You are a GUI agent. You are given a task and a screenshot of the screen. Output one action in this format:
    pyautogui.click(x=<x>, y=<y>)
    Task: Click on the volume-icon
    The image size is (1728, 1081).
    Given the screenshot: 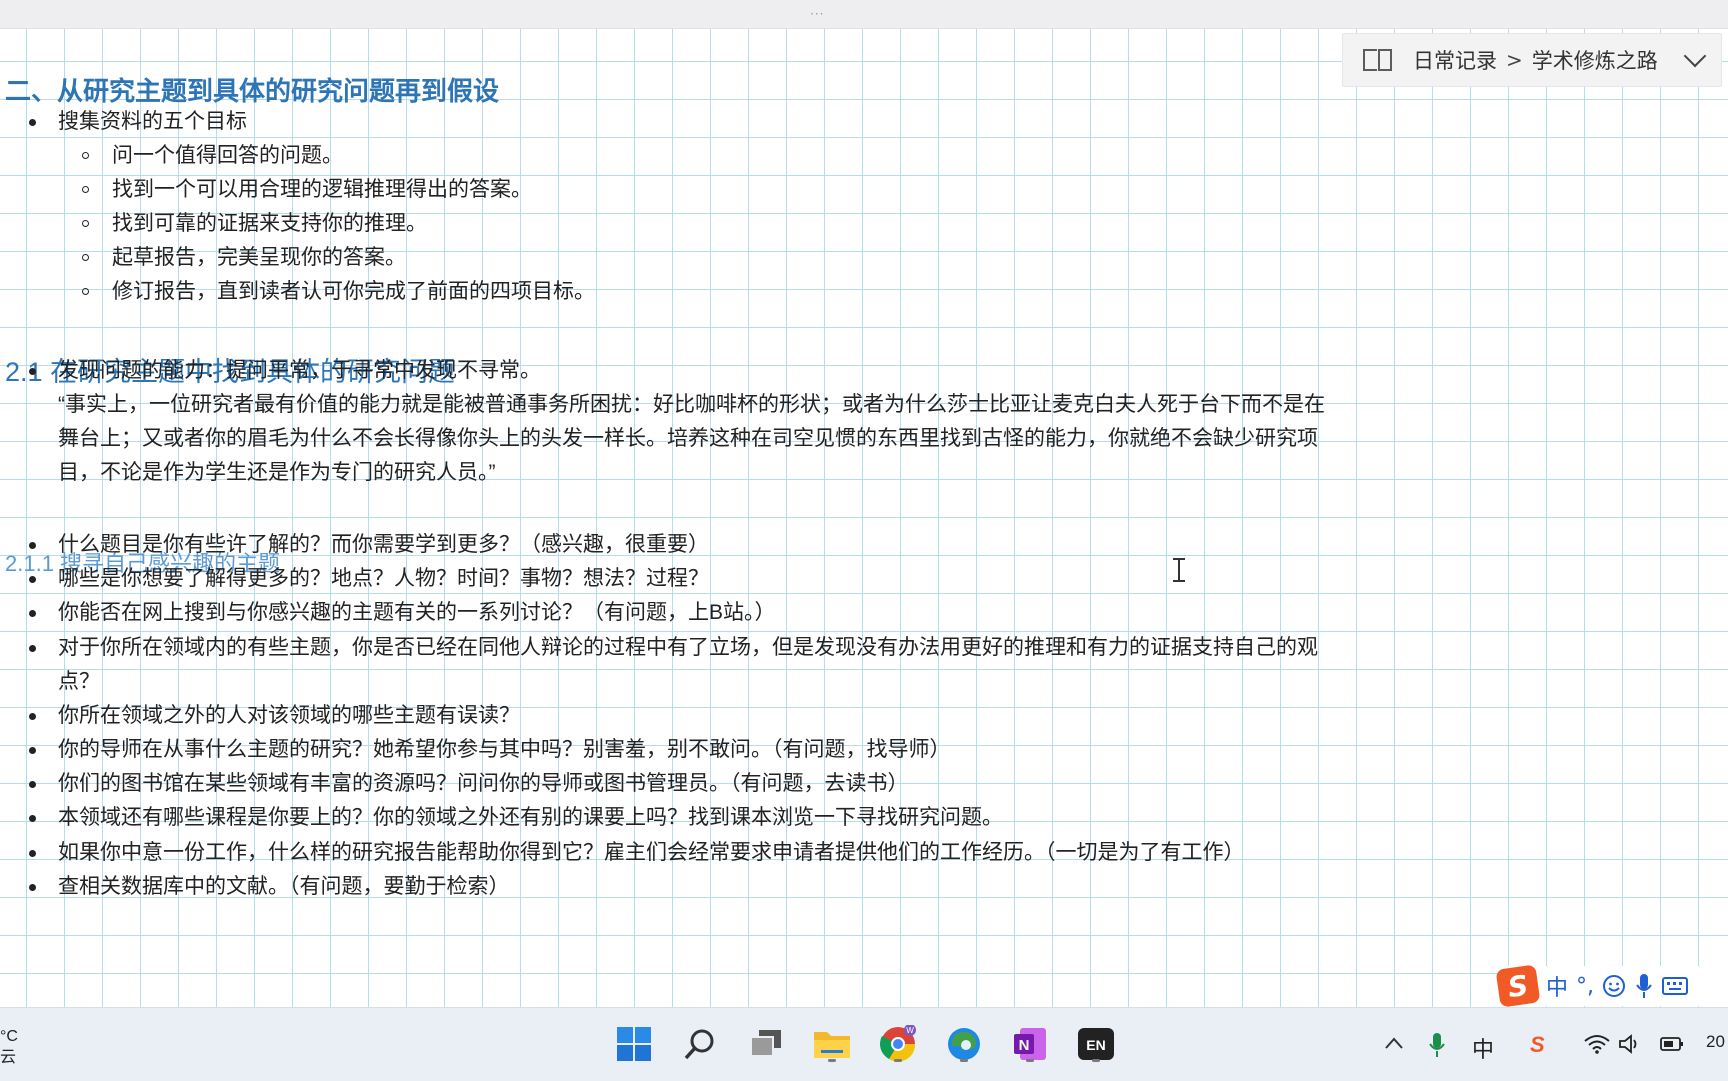 What is the action you would take?
    pyautogui.click(x=1630, y=1044)
    